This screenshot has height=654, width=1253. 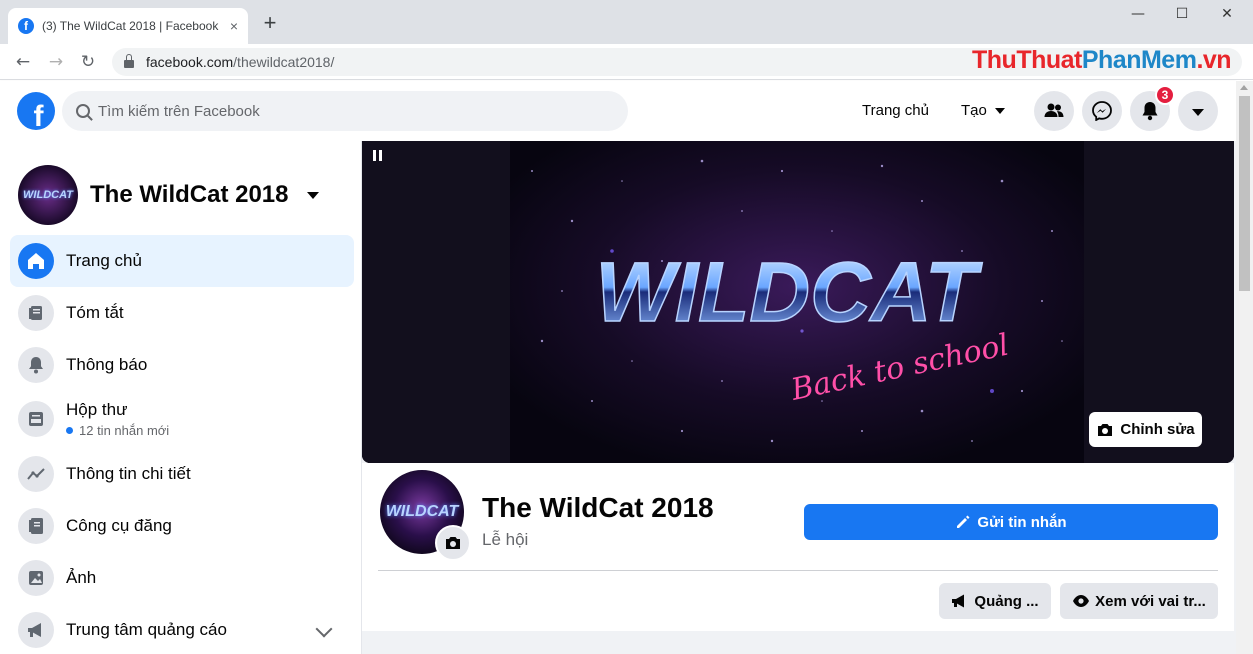 I want to click on messenger-icon, so click(x=1102, y=111).